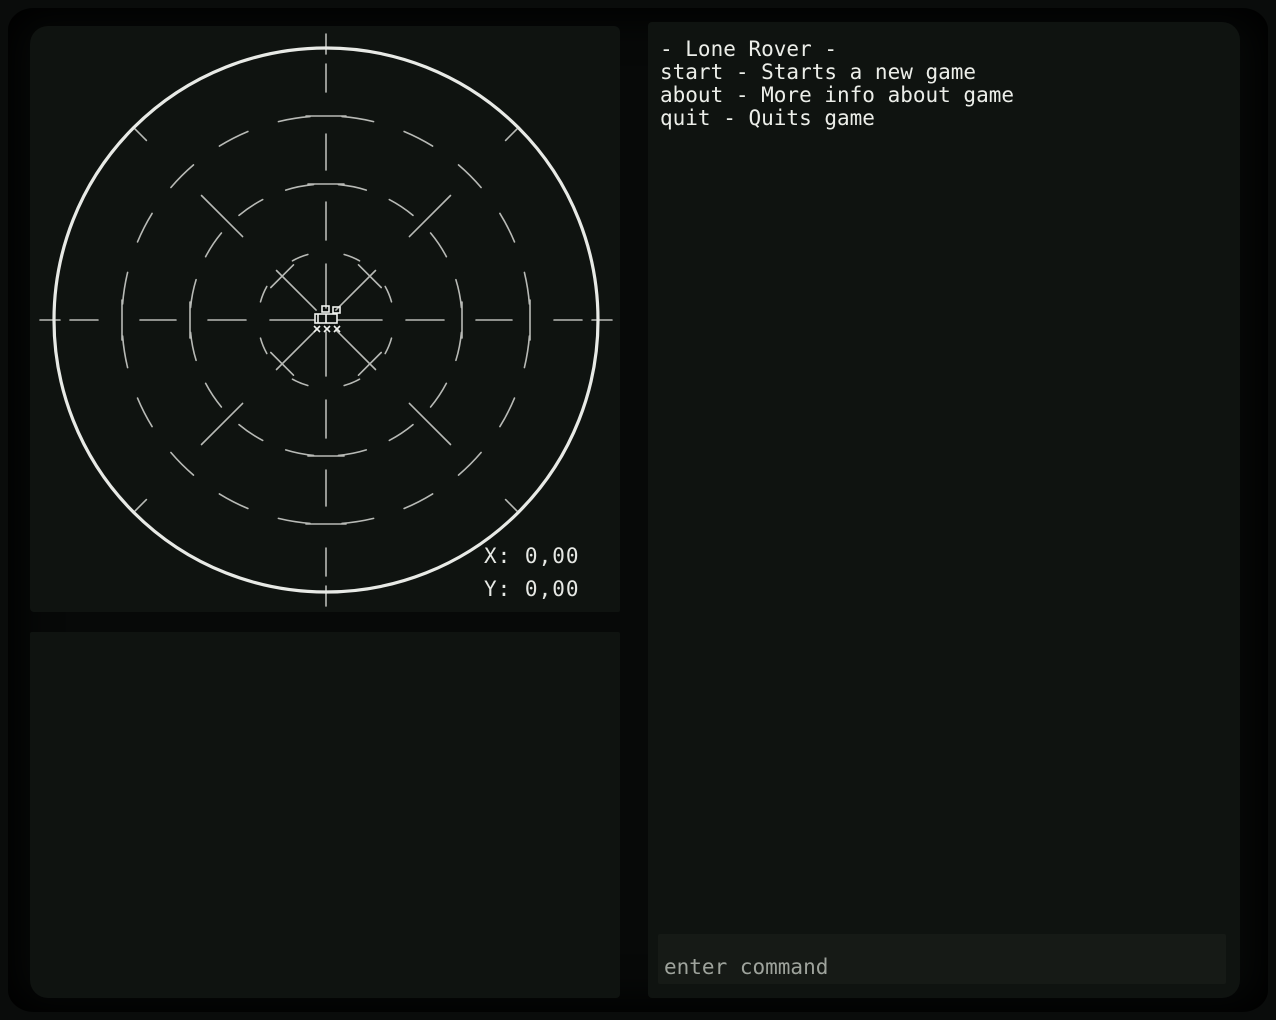 The image size is (1276, 1020). What do you see at coordinates (532, 589) in the screenshot?
I see `y-coordinate-readout: Y: 0,00` at bounding box center [532, 589].